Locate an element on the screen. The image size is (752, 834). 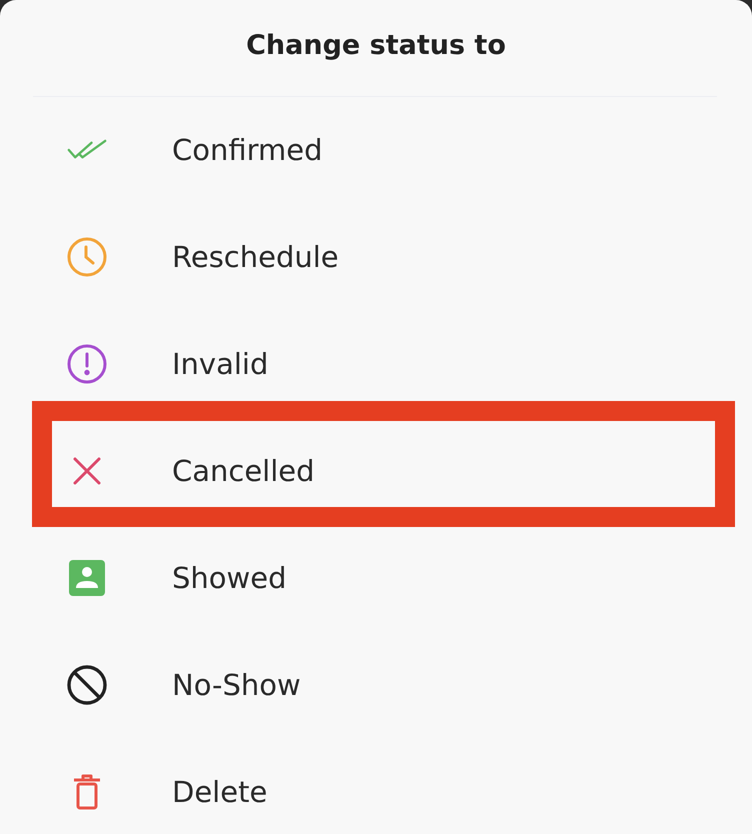
status-option: No-Show is located at coordinates (375, 685).